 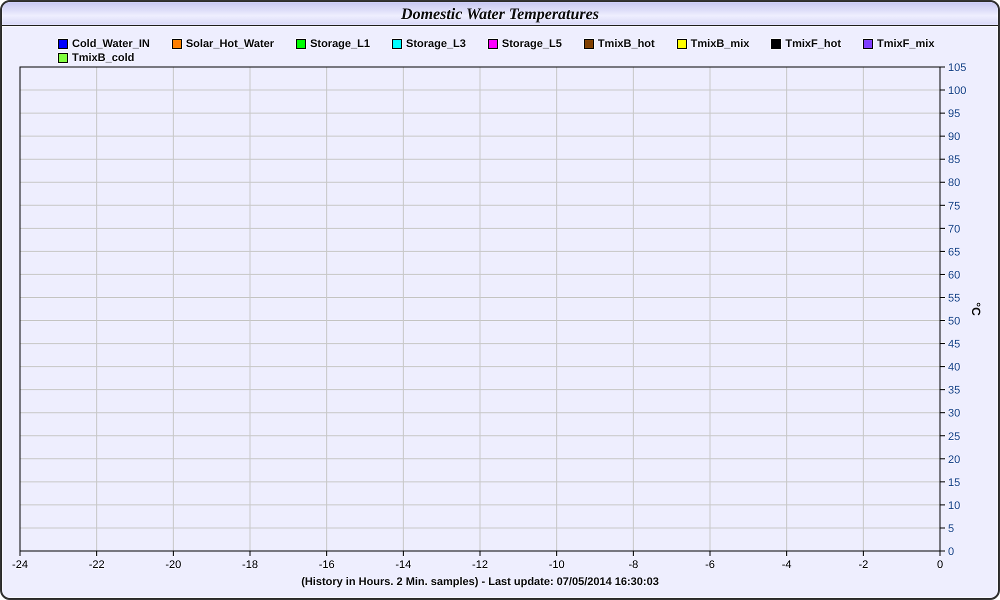 I want to click on y-tick-label: 15, so click(x=954, y=482).